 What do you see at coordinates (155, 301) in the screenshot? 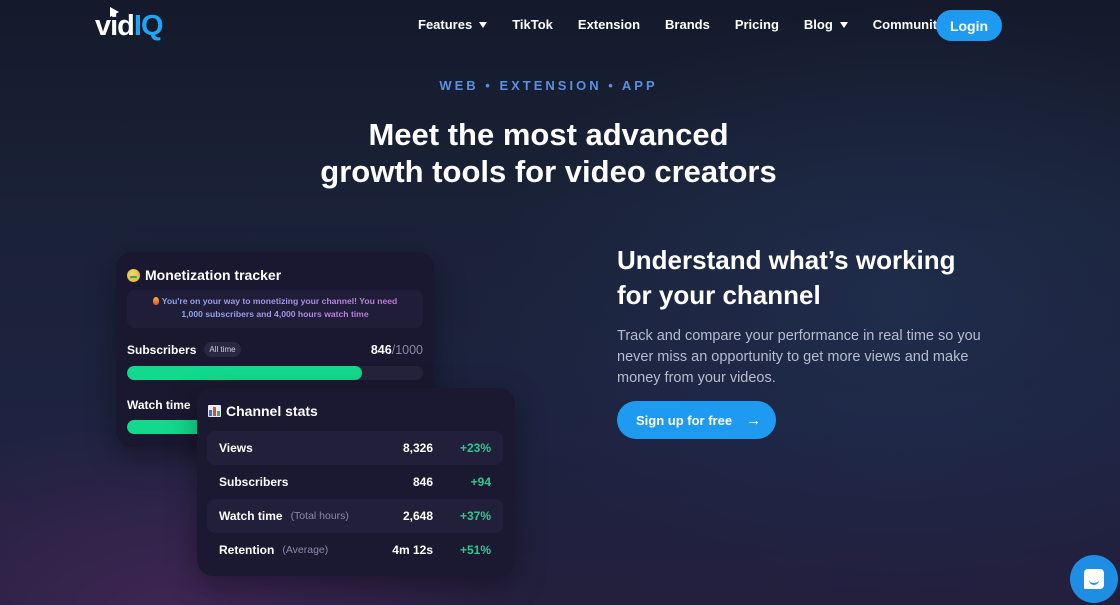
I see `fire-icon` at bounding box center [155, 301].